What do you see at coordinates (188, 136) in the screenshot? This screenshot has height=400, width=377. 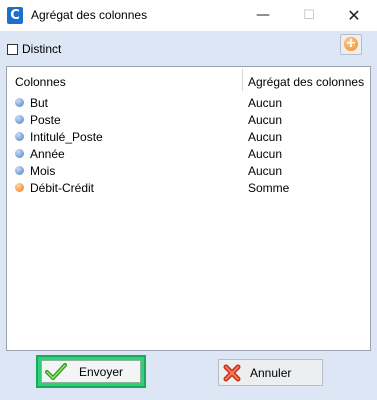 I see `list-row: Intitulé_Poste Aucun` at bounding box center [188, 136].